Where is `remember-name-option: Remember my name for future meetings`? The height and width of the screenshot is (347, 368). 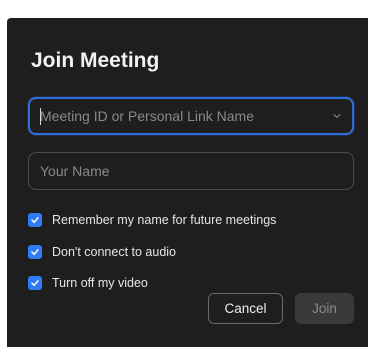 remember-name-option: Remember my name for future meetings is located at coordinates (152, 220).